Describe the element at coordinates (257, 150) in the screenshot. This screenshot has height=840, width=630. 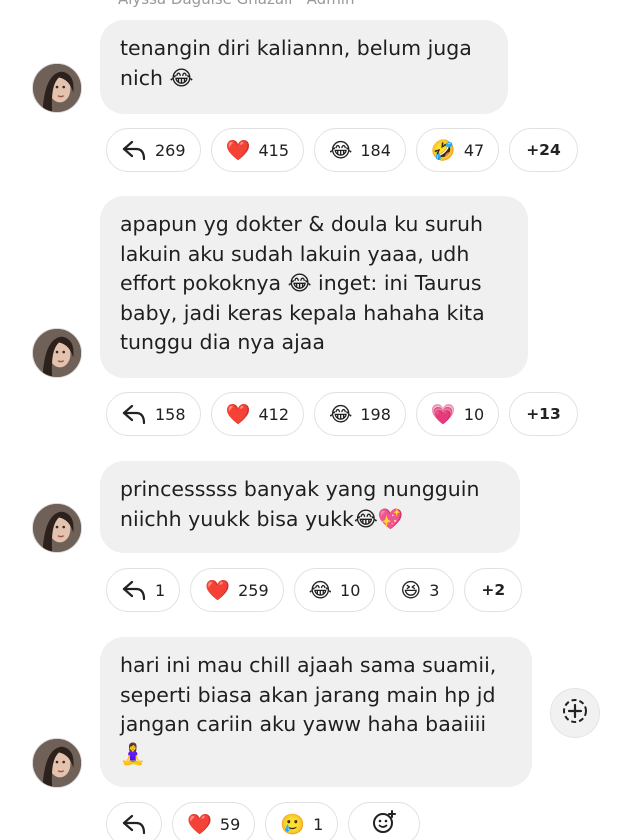
I see `reaction-heart: ❤️ 415` at that location.